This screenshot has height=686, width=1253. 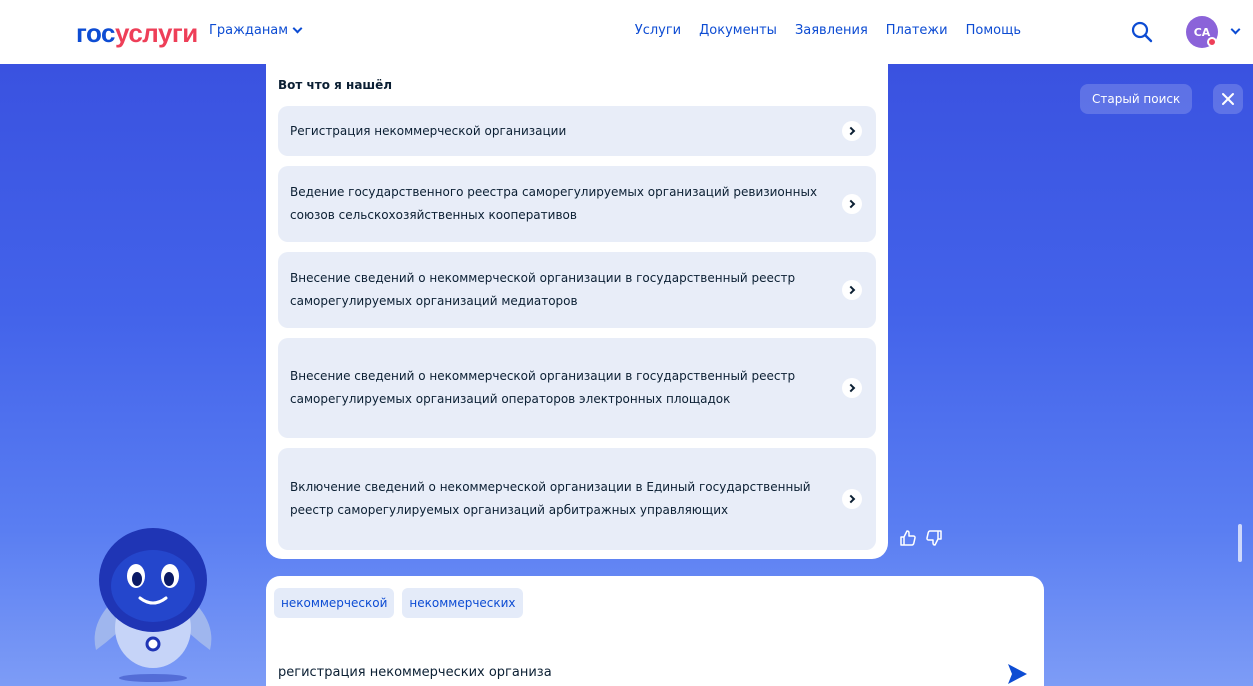 I want to click on audience-label: Гражданам, so click(x=249, y=30).